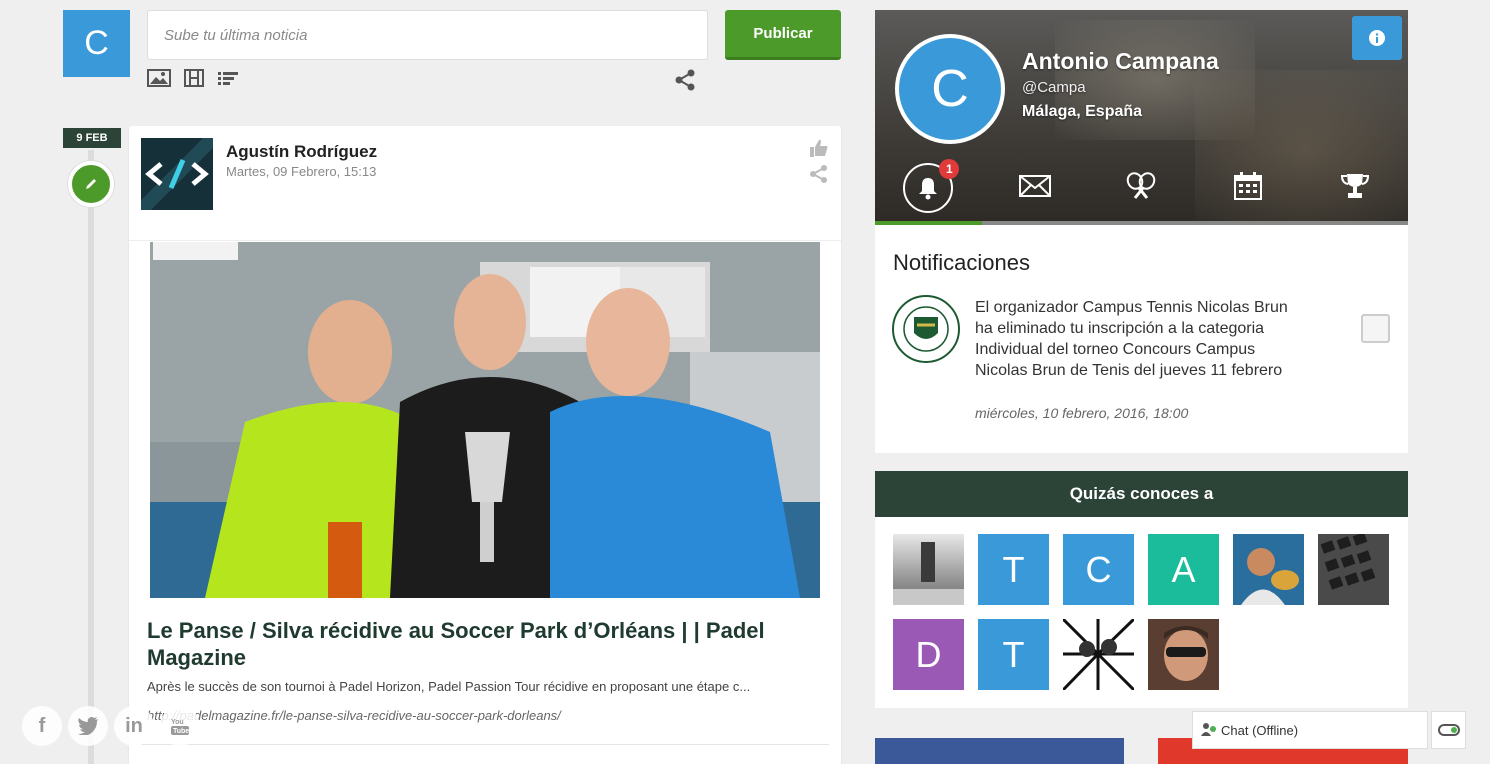  I want to click on notification-checkbox, so click(1375, 328).